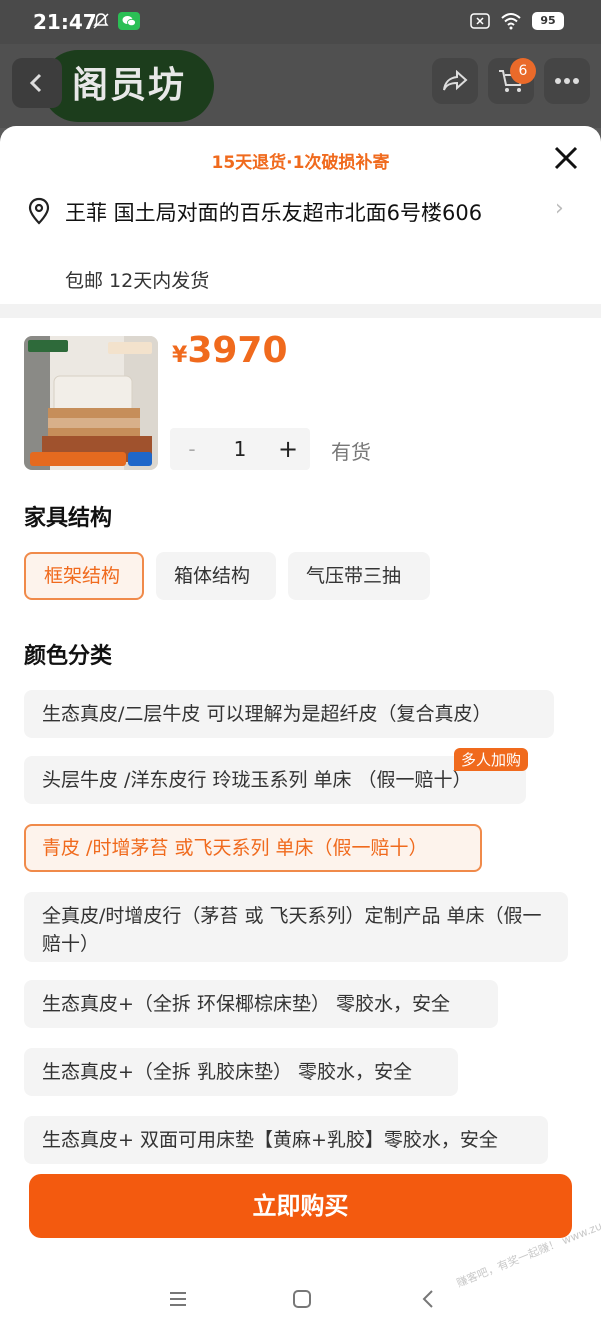 The image size is (601, 1334). Describe the element at coordinates (275, 780) in the screenshot. I see `color-option: 头层牛皮 /洋东皮行 玲珑玉系列 单床 （假一赔十）` at that location.